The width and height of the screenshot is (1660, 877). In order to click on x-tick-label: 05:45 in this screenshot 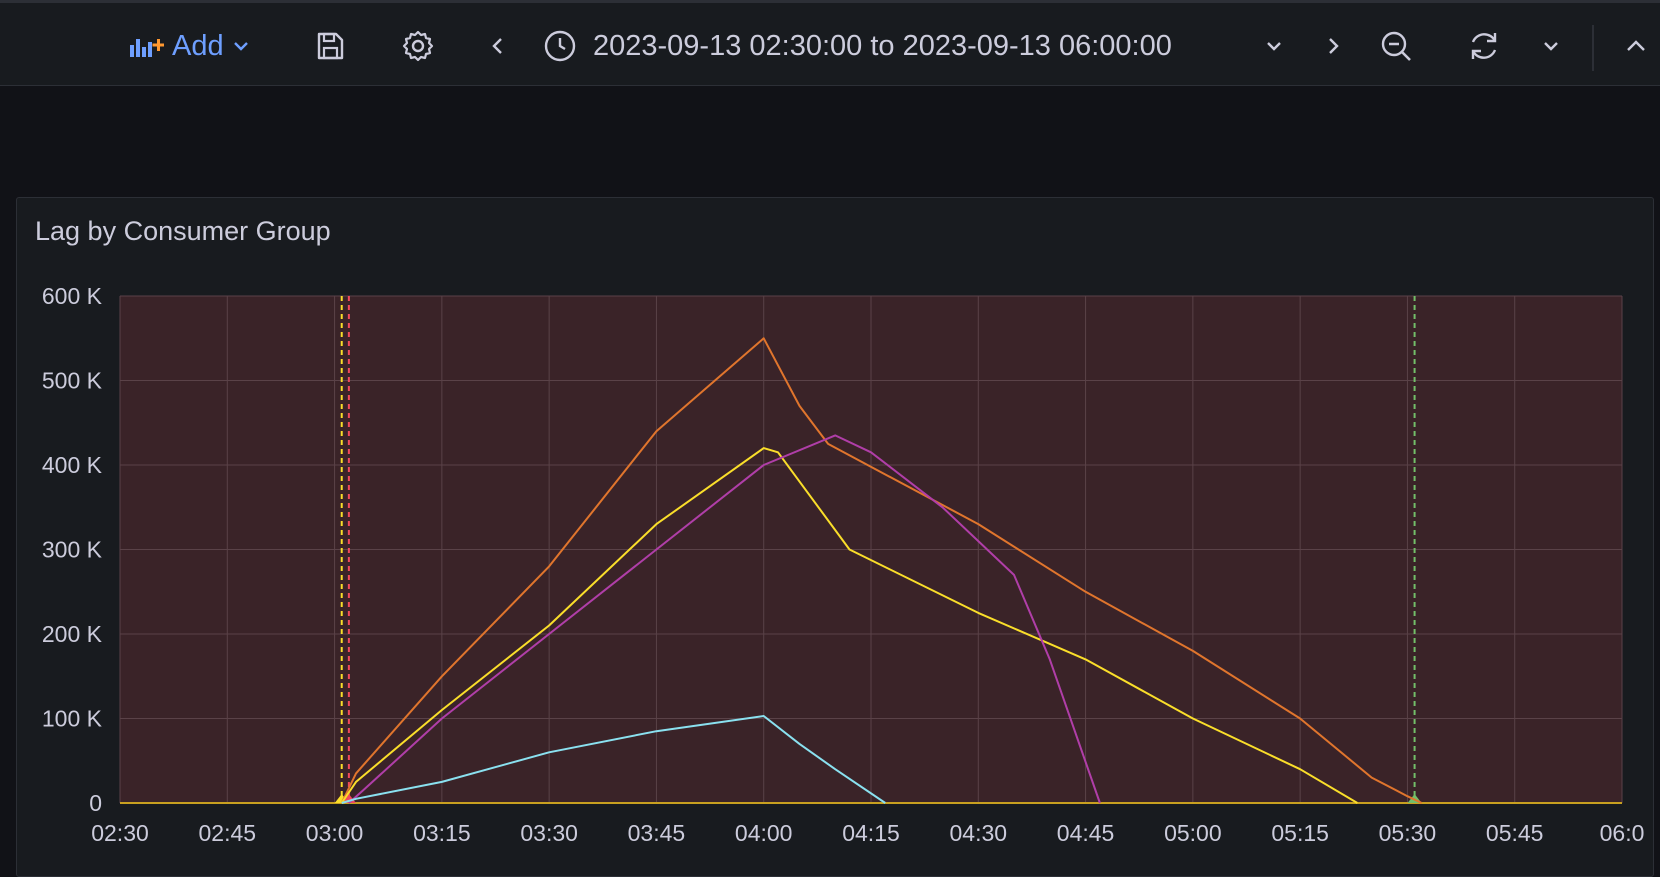, I will do `click(1515, 833)`.